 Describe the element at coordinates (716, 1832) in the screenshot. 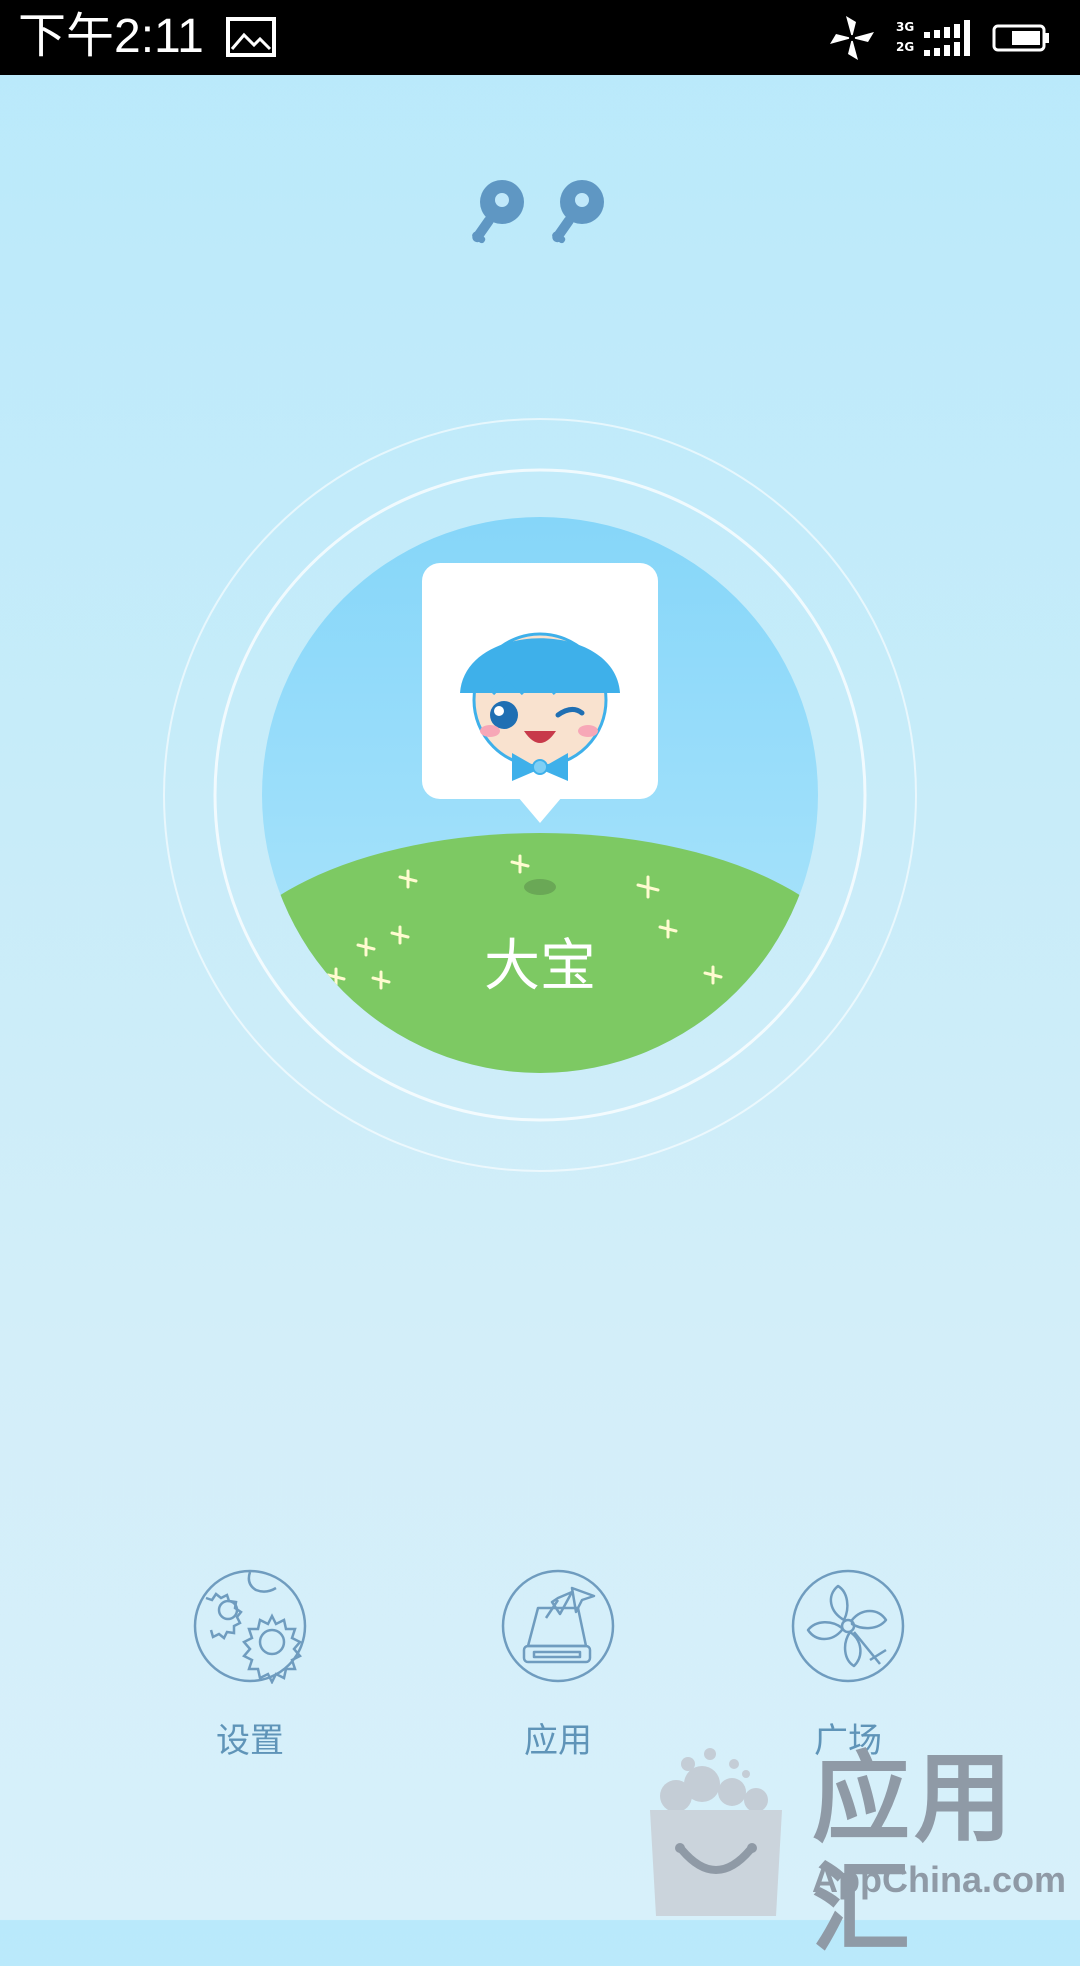

I see `shopping-bag-logo` at that location.